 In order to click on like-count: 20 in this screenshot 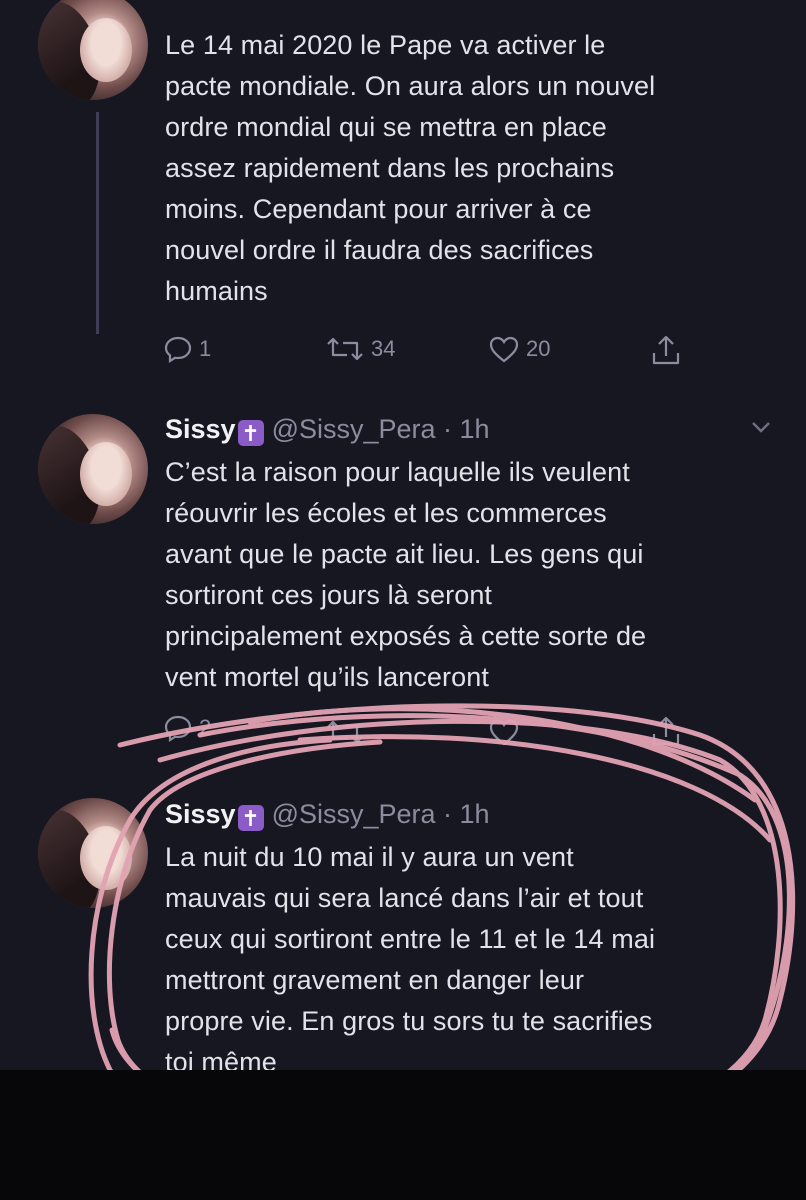, I will do `click(538, 348)`.